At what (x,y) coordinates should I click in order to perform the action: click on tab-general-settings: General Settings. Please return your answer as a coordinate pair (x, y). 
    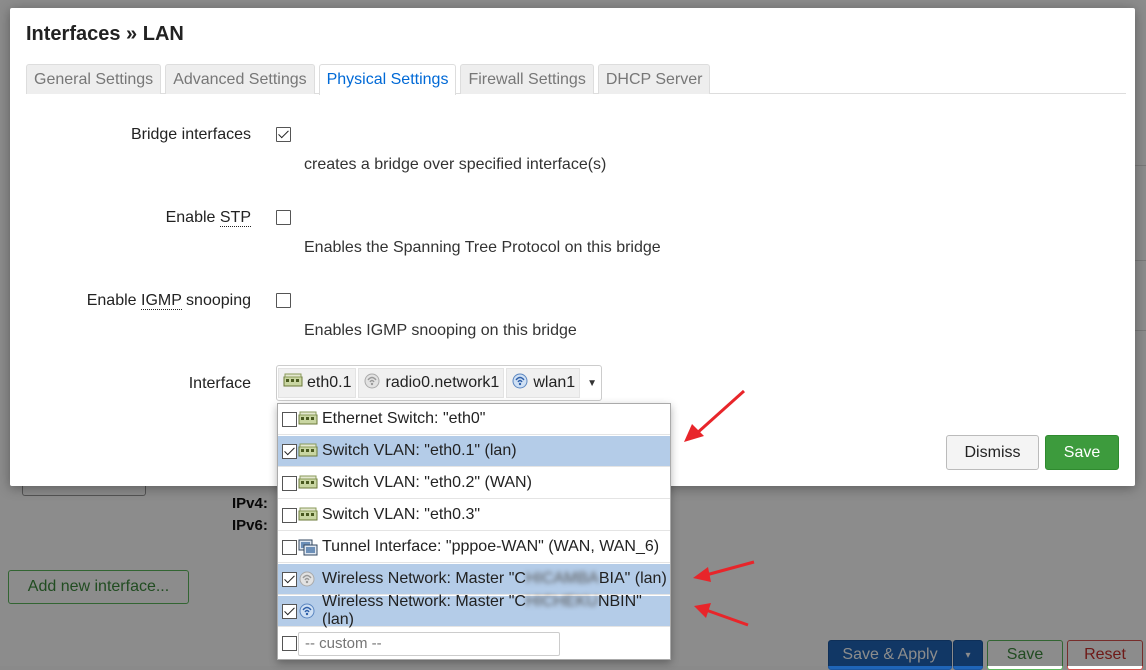
    Looking at the image, I should click on (94, 79).